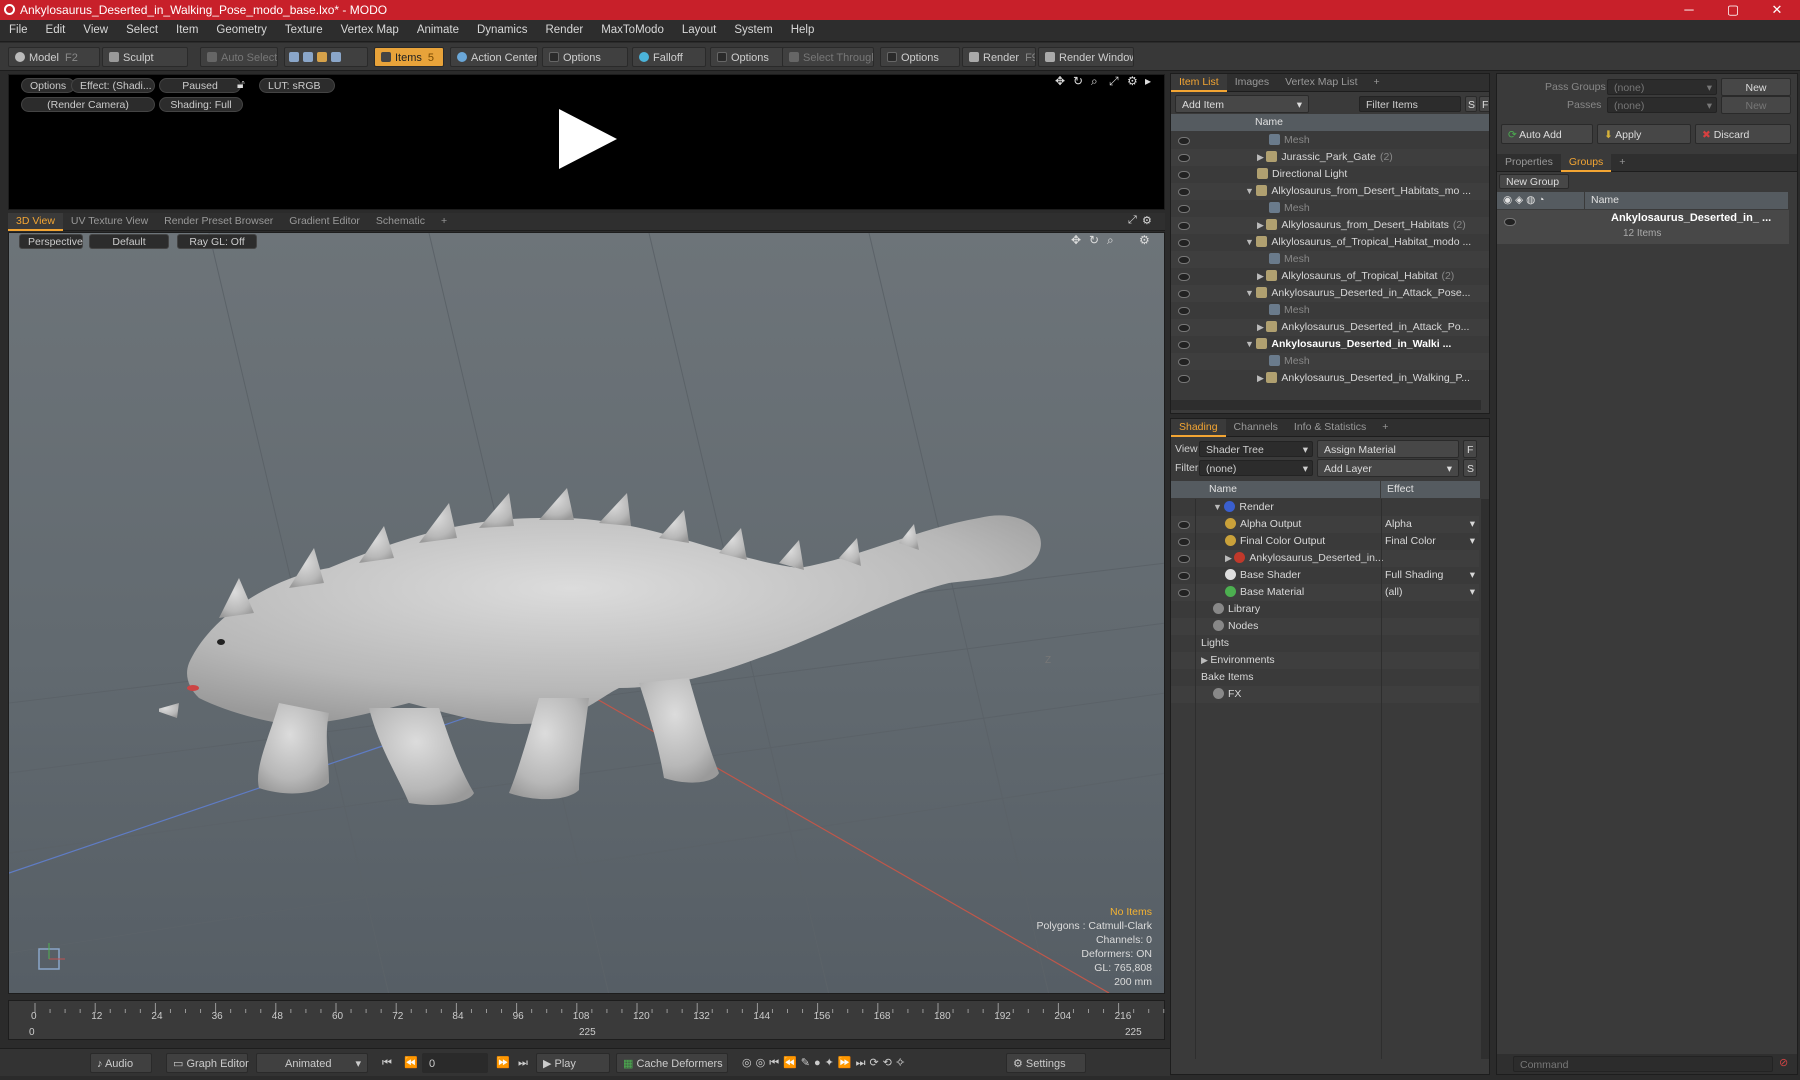 This screenshot has height=1080, width=1800. Describe the element at coordinates (1076, 240) in the screenshot. I see `move-icon: ✥` at that location.